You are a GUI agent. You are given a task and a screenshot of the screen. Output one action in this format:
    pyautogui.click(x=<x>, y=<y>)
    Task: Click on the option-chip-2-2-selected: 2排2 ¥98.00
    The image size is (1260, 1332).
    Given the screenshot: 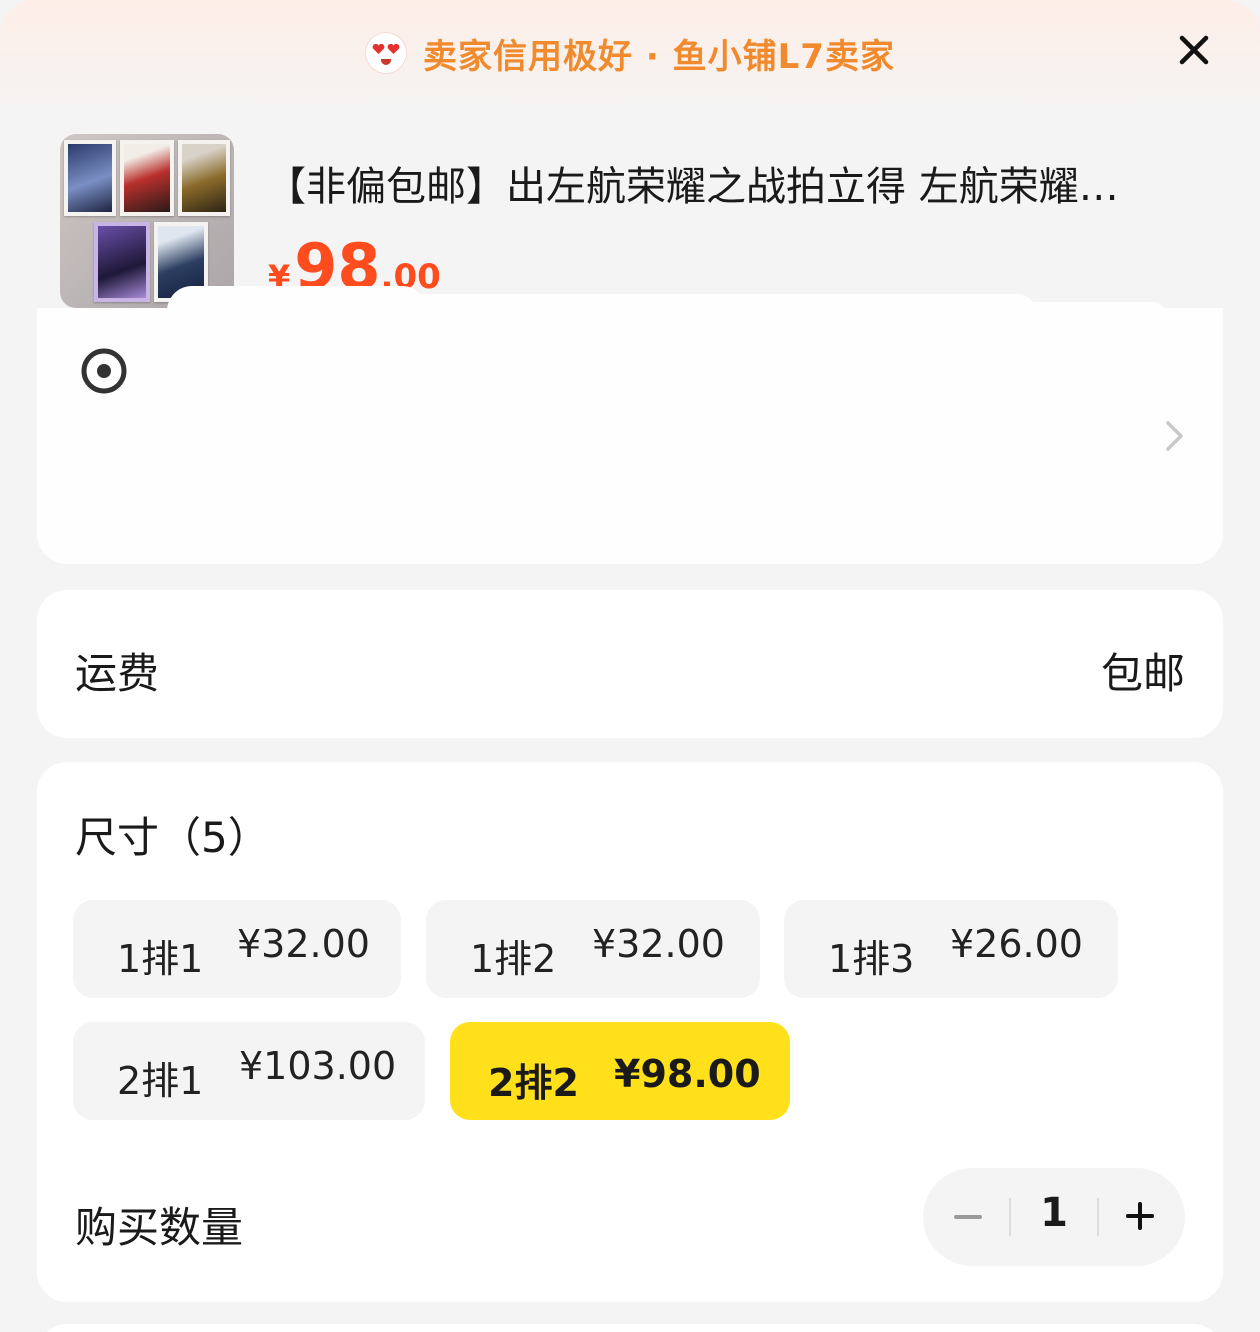 What is the action you would take?
    pyautogui.click(x=620, y=1071)
    